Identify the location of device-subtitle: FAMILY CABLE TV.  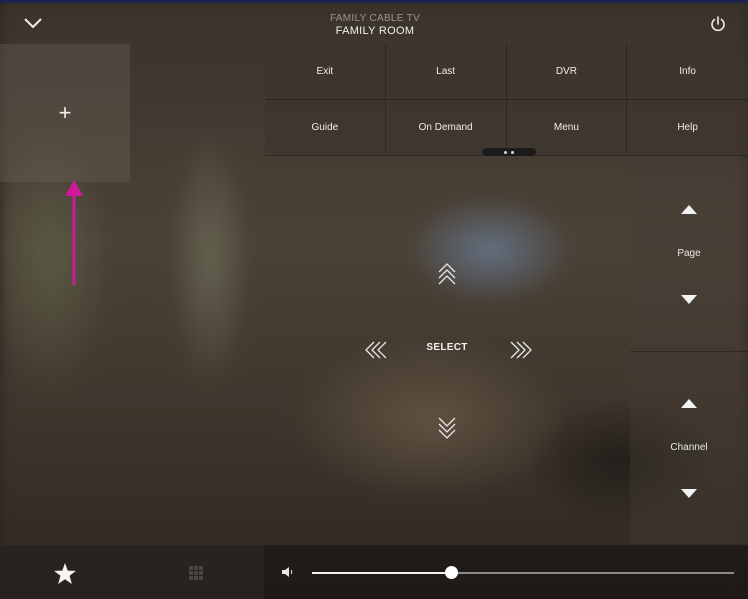
(375, 18).